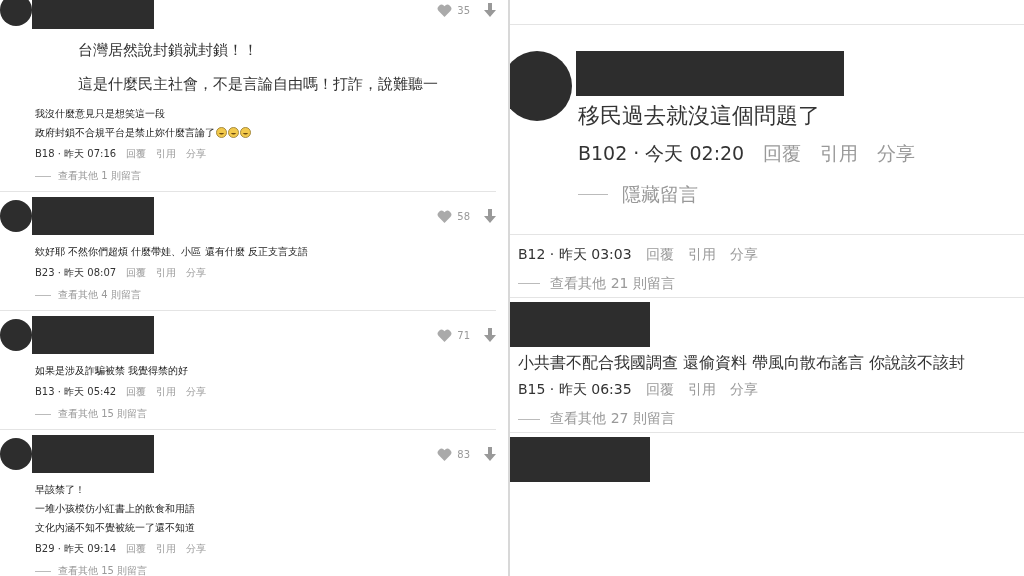  What do you see at coordinates (659, 194) in the screenshot?
I see `more-replies-link: 隱藏留言` at bounding box center [659, 194].